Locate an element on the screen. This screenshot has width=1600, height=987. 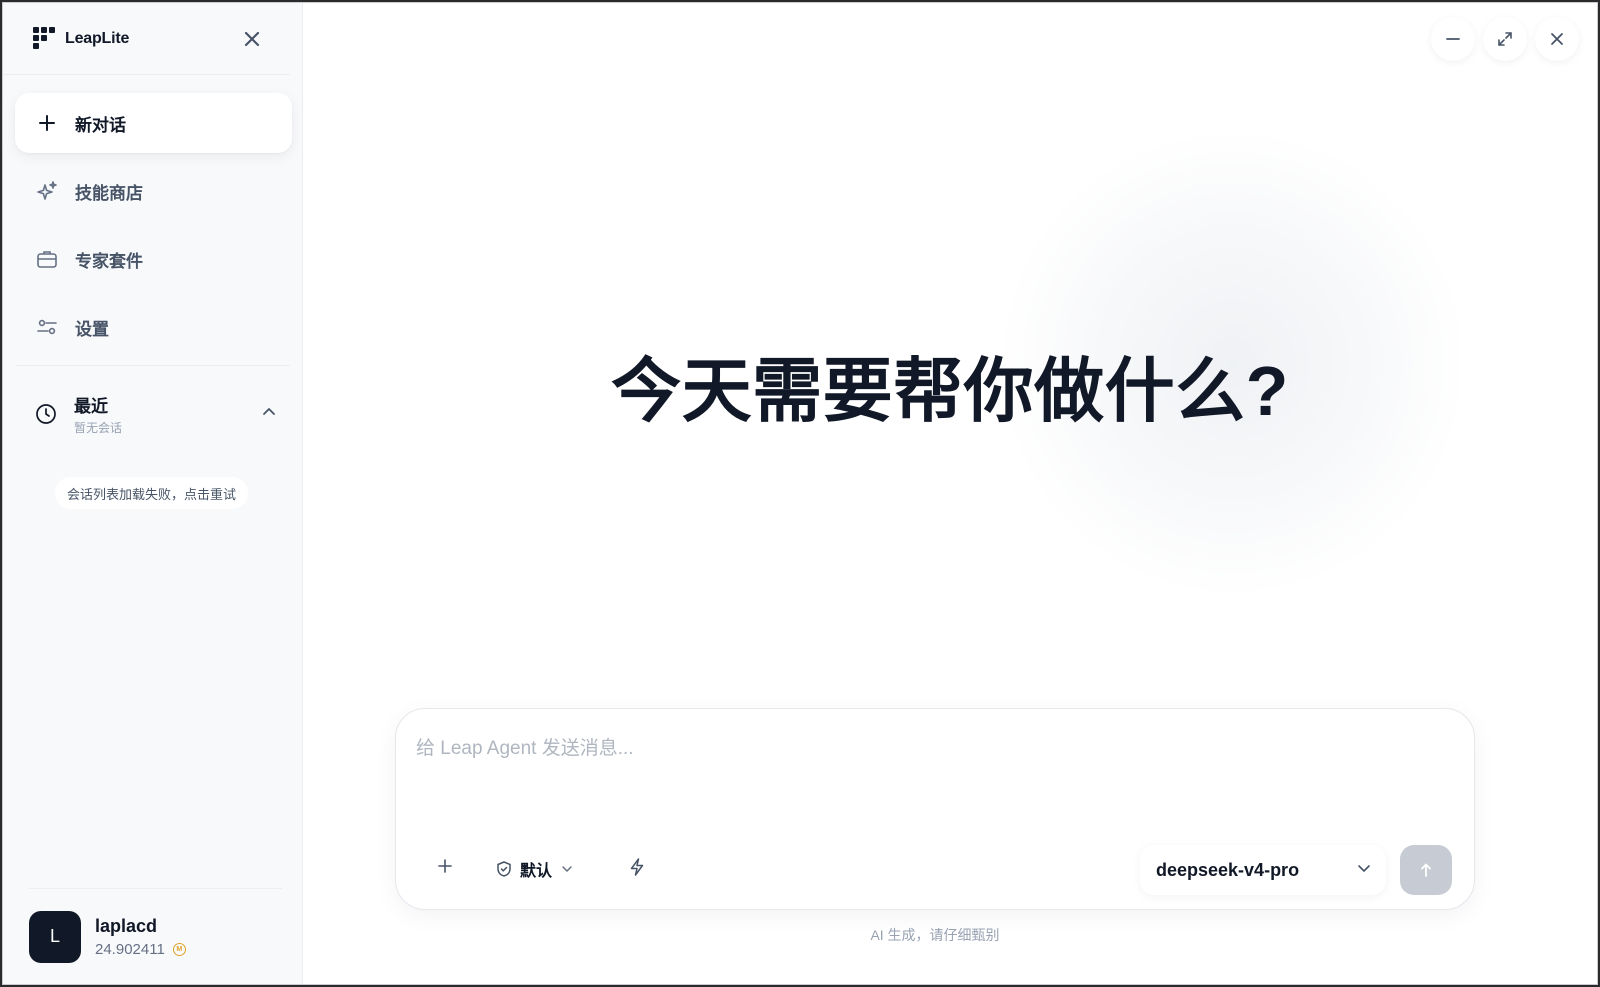
expand-icon is located at coordinates (1505, 39).